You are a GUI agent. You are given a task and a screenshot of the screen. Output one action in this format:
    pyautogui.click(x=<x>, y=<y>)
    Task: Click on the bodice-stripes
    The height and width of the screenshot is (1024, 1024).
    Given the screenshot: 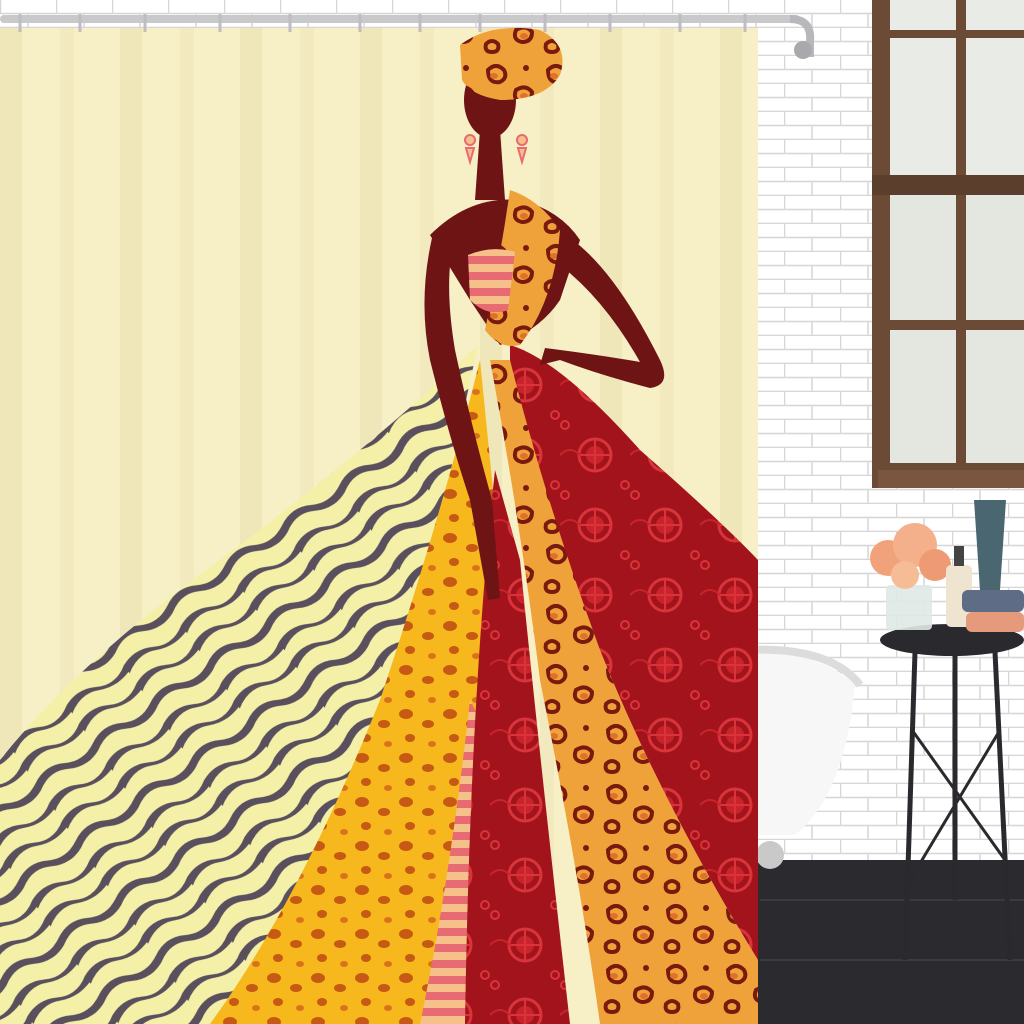 What is the action you would take?
    pyautogui.click(x=491, y=281)
    